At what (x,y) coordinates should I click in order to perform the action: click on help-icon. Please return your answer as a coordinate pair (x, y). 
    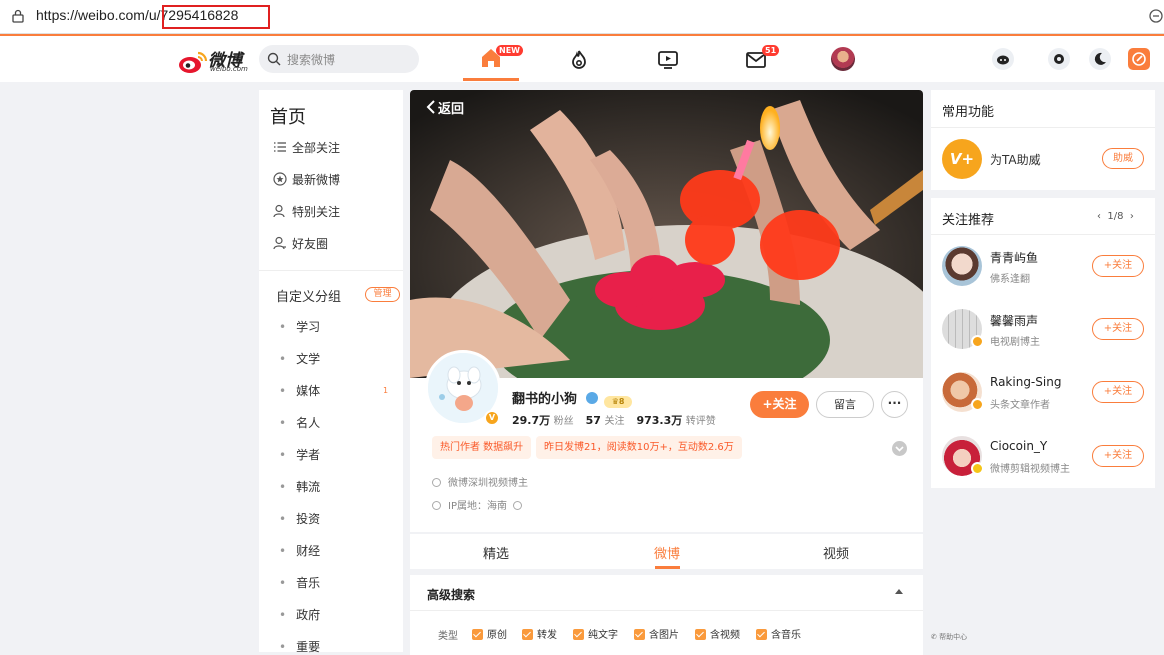
    Looking at the image, I should click on (518, 505).